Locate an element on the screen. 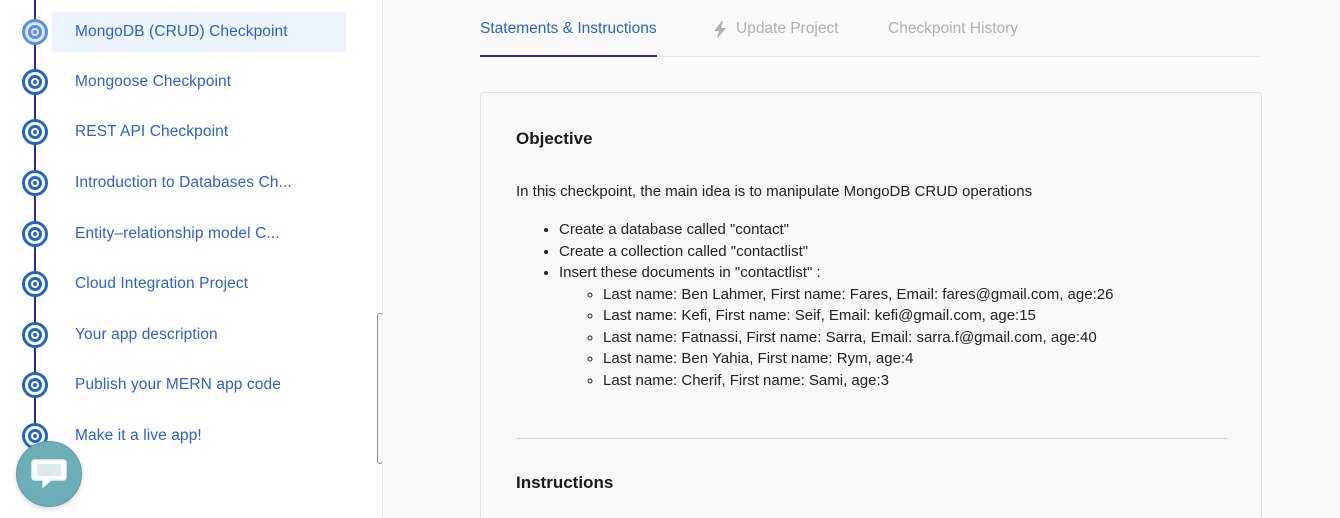 This screenshot has height=518, width=1340. sidebar-item-mongoose-checkpoint: Mongoose Checkpoint is located at coordinates (173, 82).